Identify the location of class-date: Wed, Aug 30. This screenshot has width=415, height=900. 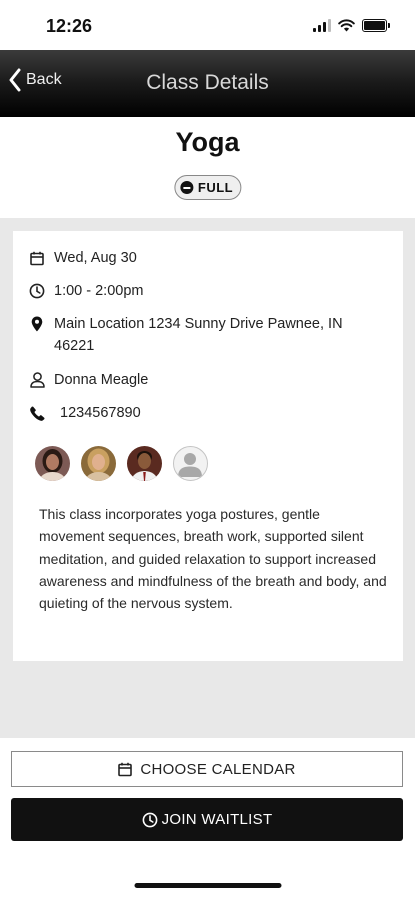
(95, 258).